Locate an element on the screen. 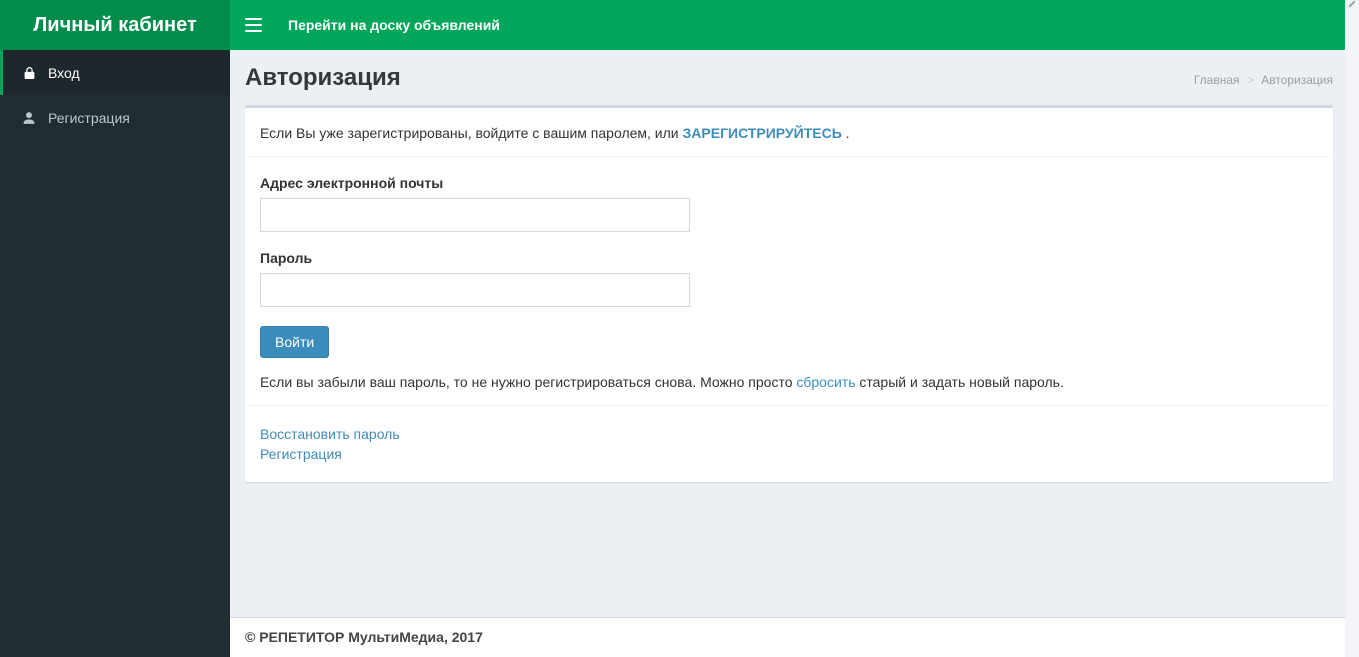 This screenshot has height=657, width=1359. restore-password-link: Восстановить пароль is located at coordinates (789, 434).